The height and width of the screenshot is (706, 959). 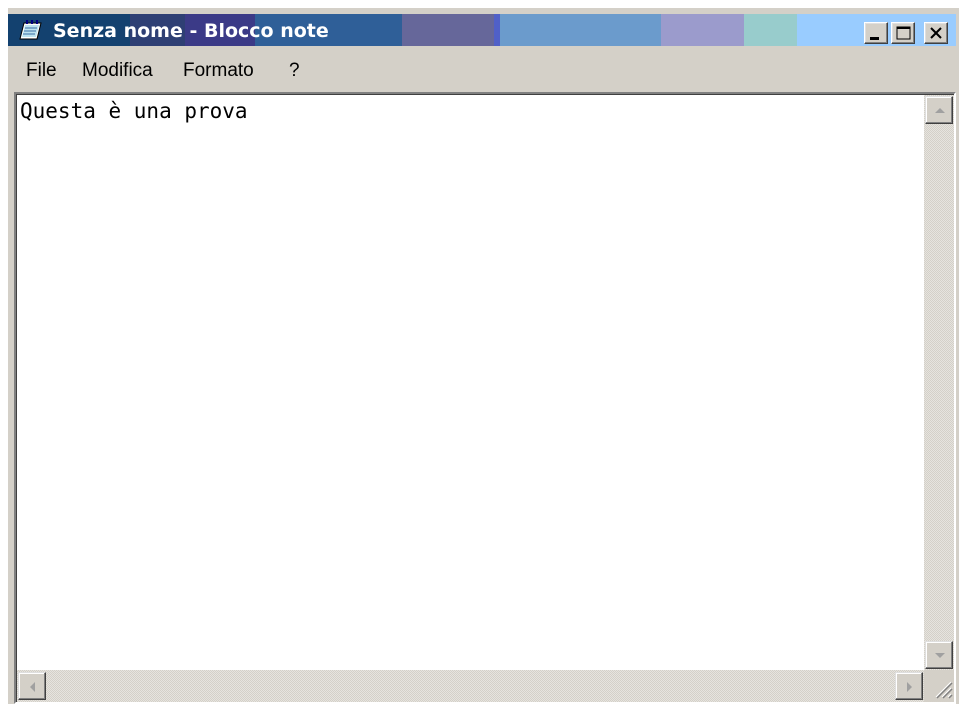 I want to click on close-button, so click(x=936, y=33).